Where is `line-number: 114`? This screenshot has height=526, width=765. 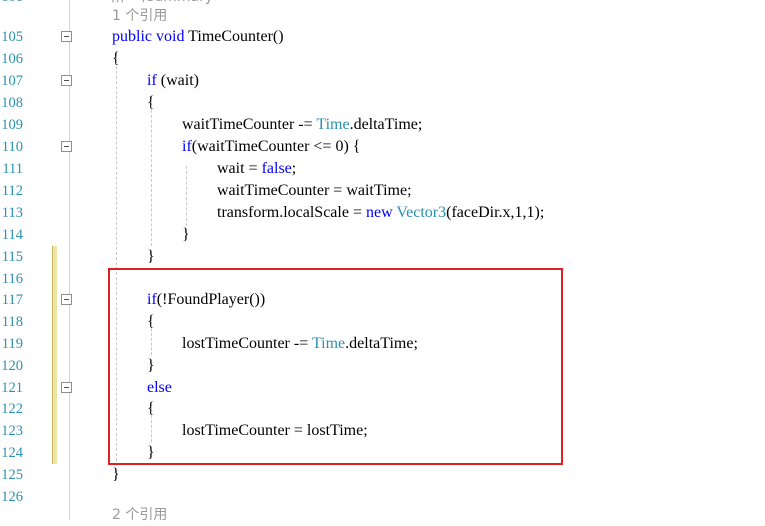
line-number: 114 is located at coordinates (12, 235).